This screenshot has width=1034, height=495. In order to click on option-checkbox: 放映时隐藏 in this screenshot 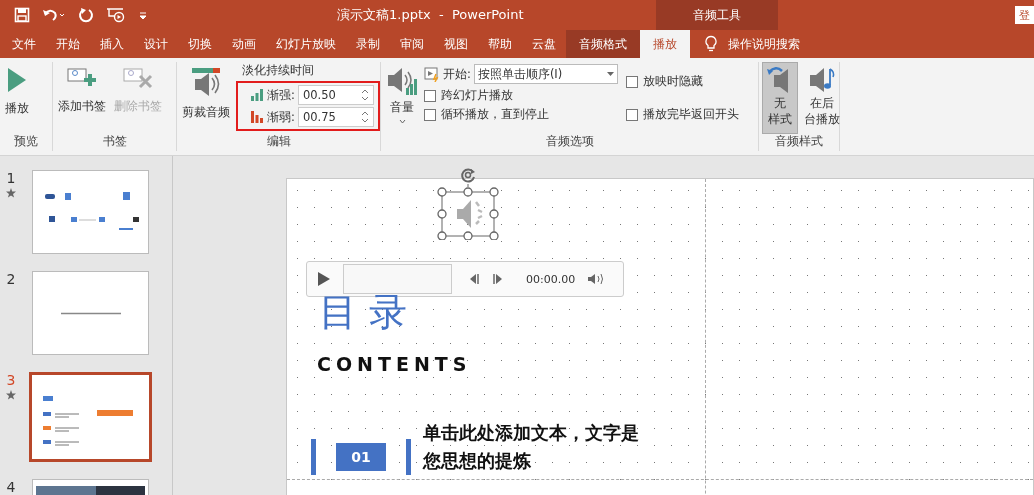, I will do `click(682, 81)`.